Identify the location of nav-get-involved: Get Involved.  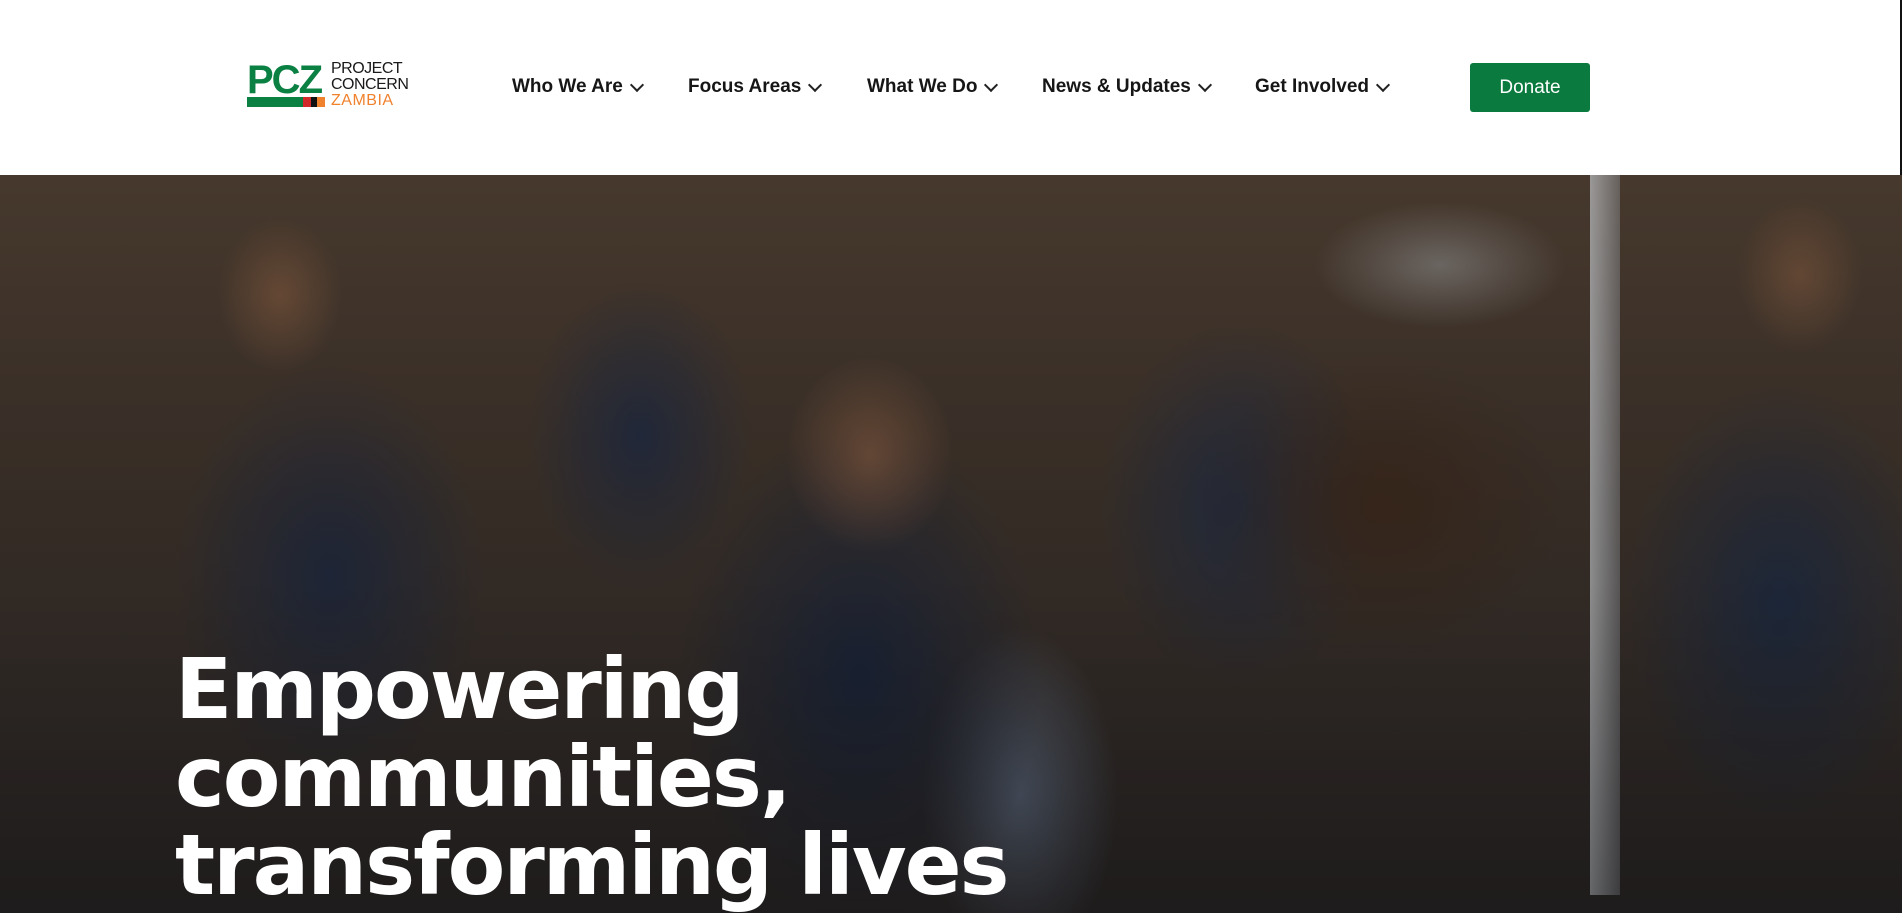
(1323, 87).